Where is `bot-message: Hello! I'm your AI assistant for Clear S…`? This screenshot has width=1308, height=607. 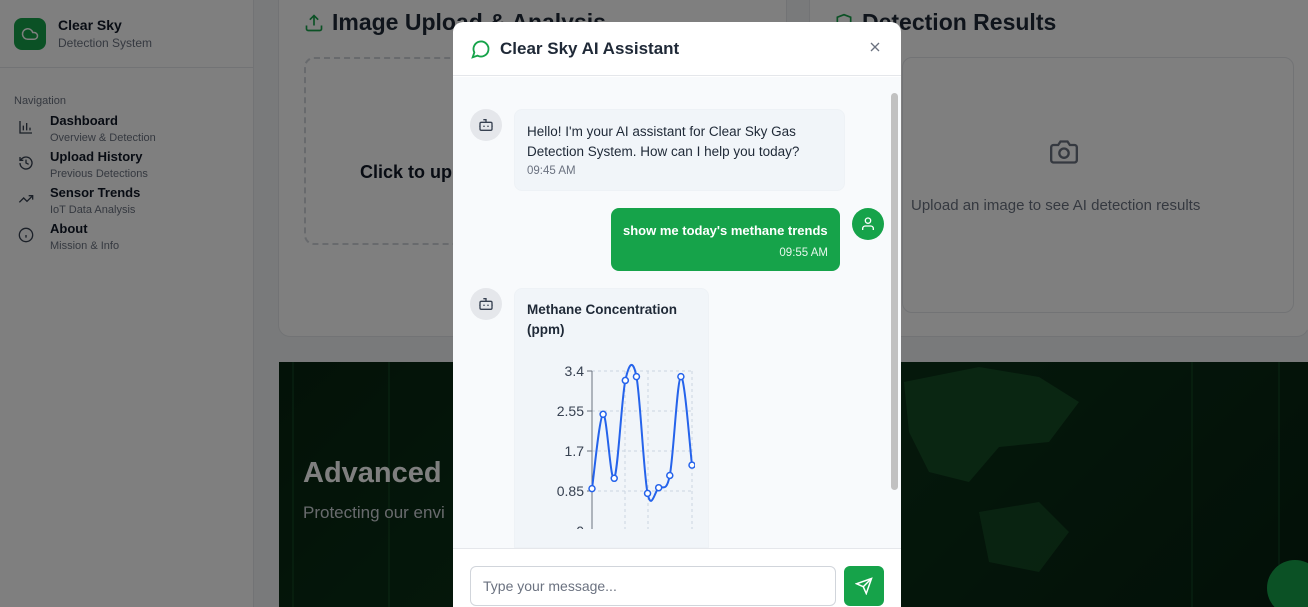 bot-message: Hello! I'm your AI assistant for Clear S… is located at coordinates (679, 150).